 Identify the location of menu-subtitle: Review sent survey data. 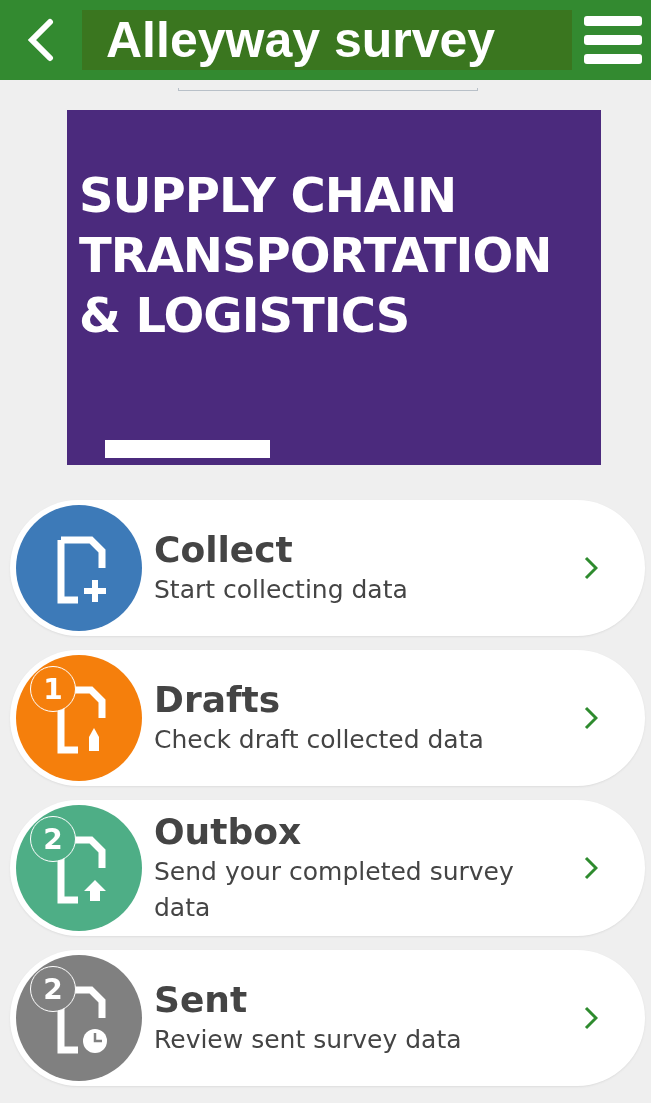
(308, 1040).